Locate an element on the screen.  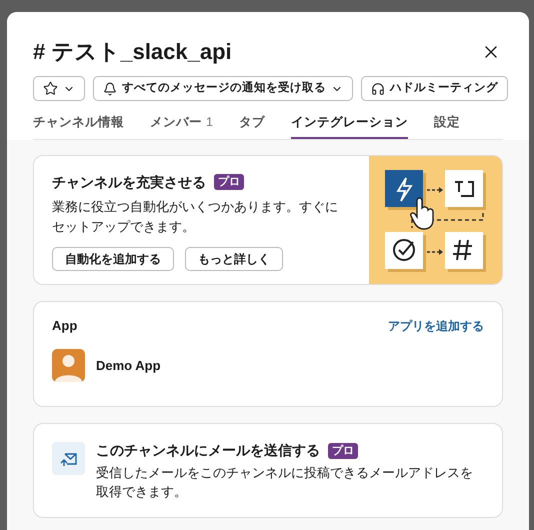
tab: タブ is located at coordinates (251, 126).